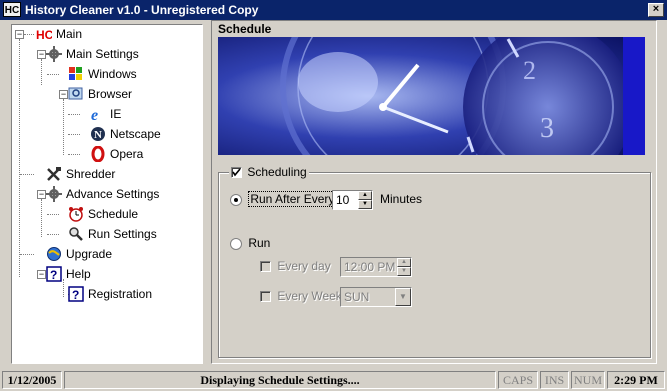  I want to click on window-title: History Cleaner v1.0 - Unregistered Copy, so click(142, 10).